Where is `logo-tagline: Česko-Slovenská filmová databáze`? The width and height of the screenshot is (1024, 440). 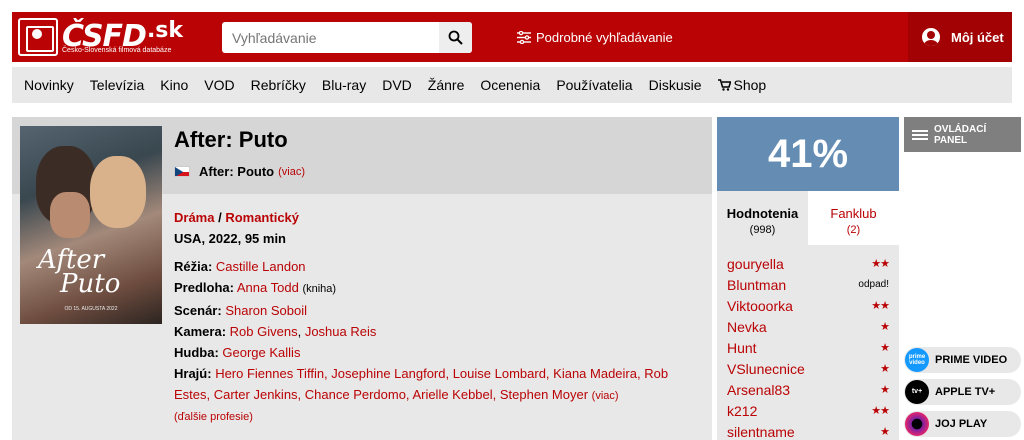 logo-tagline: Česko-Slovenská filmová databáze is located at coordinates (117, 50).